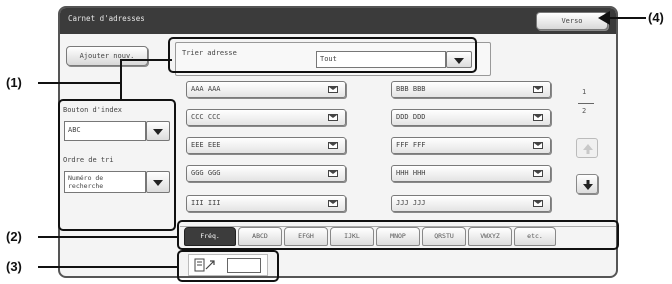  What do you see at coordinates (471, 89) in the screenshot?
I see `address-entry: BBB BBB` at bounding box center [471, 89].